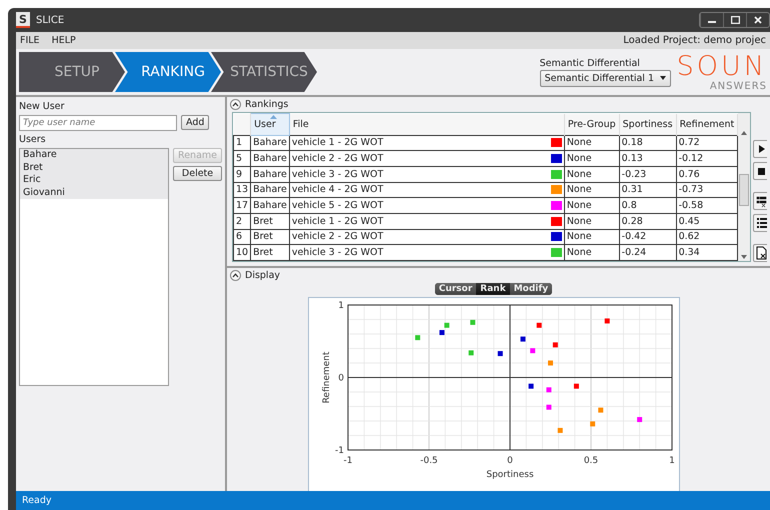 This screenshot has height=510, width=770. What do you see at coordinates (72, 72) in the screenshot?
I see `step-tab: SETUP` at bounding box center [72, 72].